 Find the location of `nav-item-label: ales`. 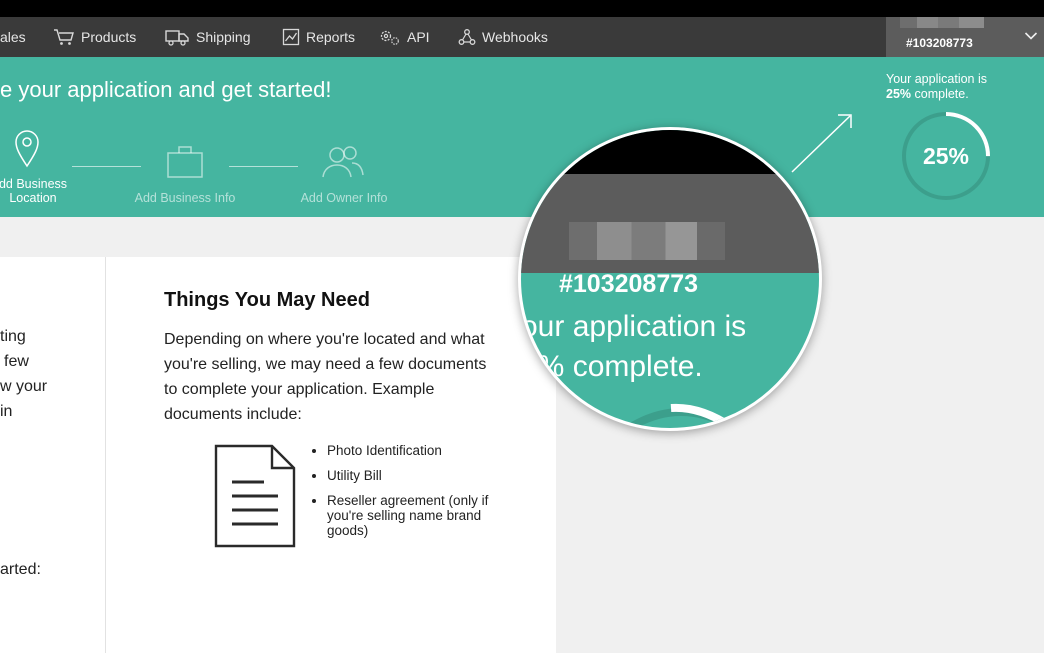

nav-item-label: ales is located at coordinates (13, 37).